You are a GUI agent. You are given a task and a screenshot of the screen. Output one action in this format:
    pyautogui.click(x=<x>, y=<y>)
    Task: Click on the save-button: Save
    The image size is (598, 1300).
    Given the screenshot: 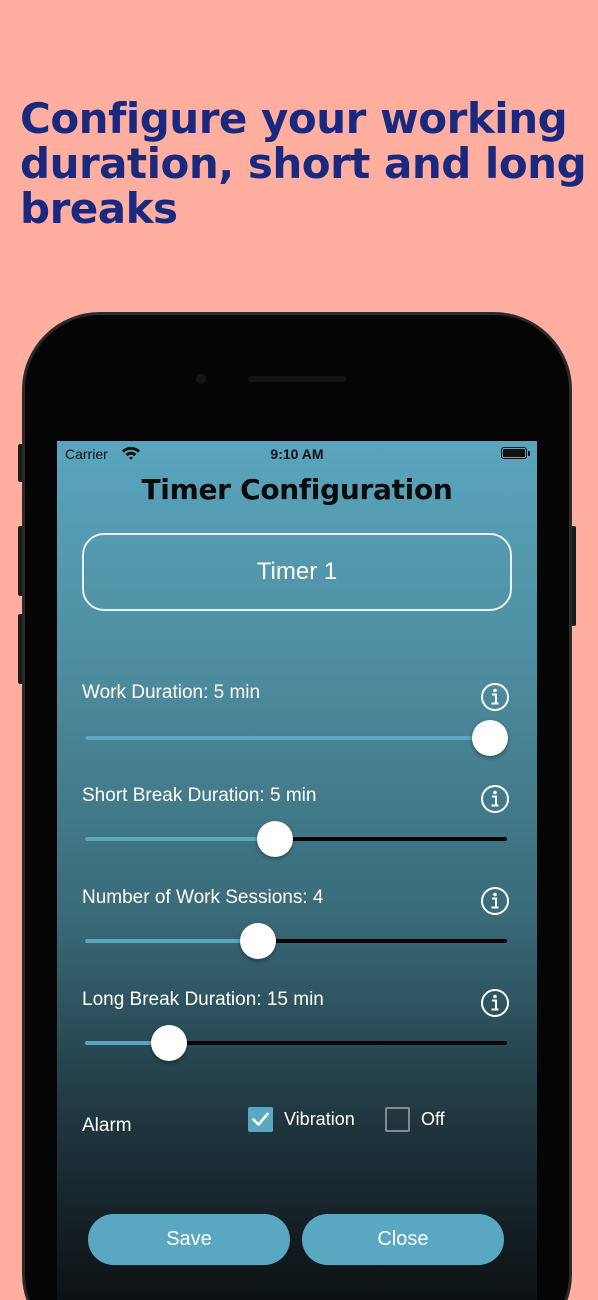 What is the action you would take?
    pyautogui.click(x=189, y=1239)
    